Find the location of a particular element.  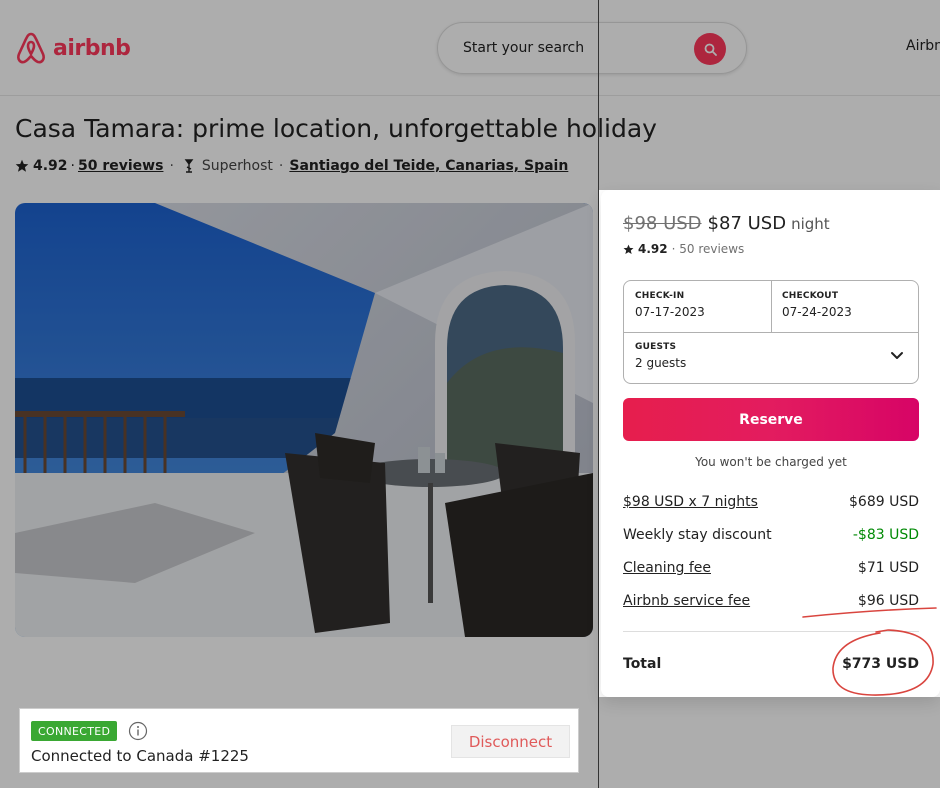

reviews-link: 50 reviews is located at coordinates (120, 166).